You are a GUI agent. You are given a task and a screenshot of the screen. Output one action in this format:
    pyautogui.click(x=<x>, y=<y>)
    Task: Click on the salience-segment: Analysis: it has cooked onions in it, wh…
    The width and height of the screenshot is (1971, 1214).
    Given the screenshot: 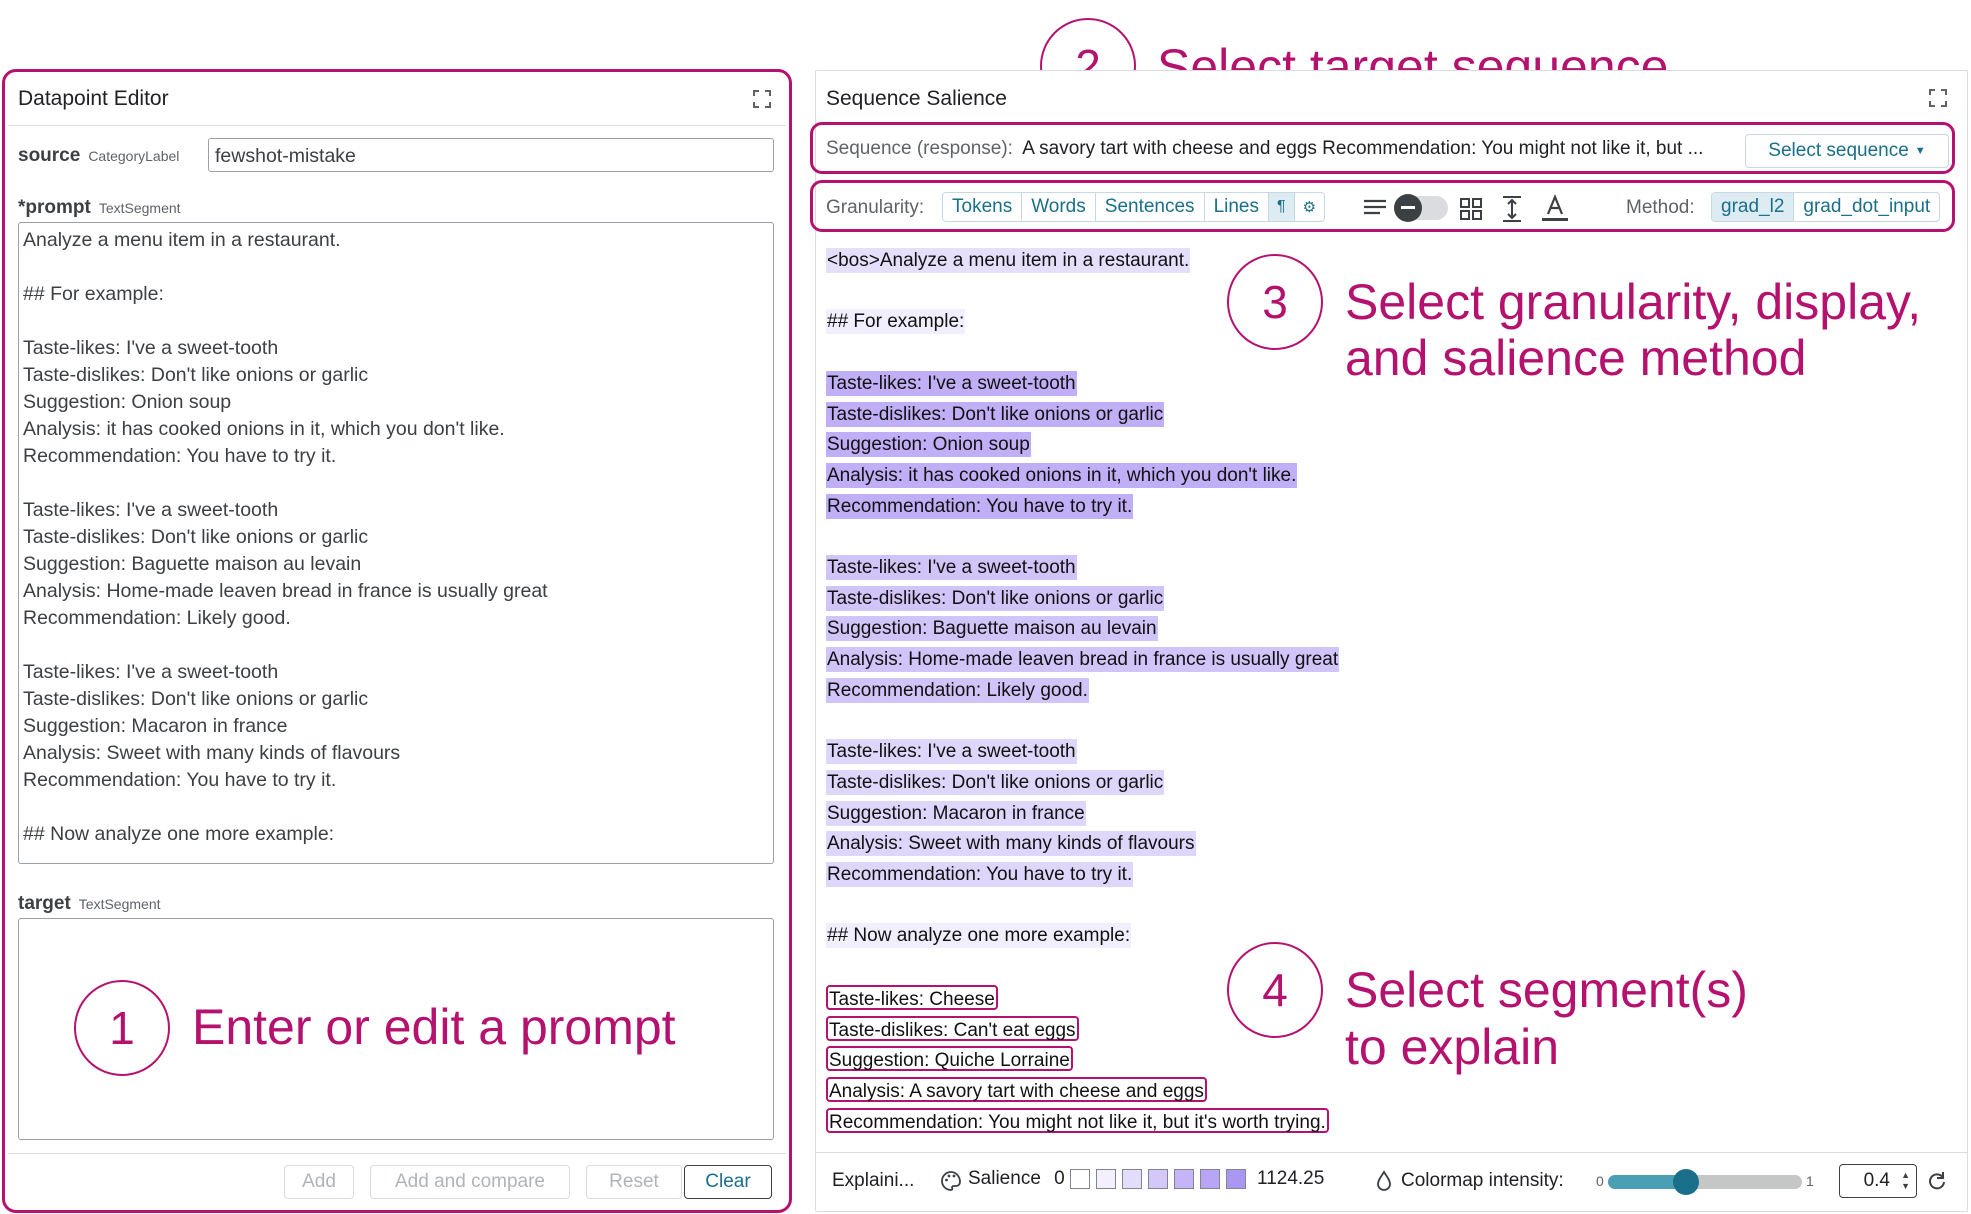 What is the action you would take?
    pyautogui.click(x=1062, y=475)
    